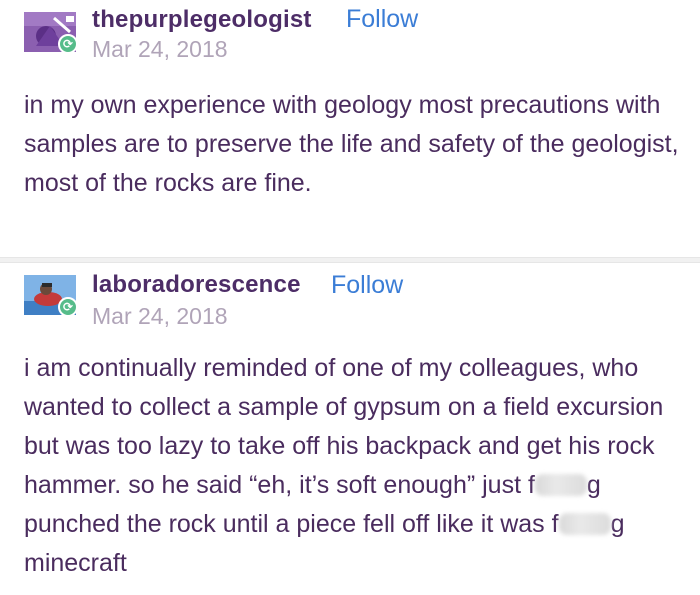 This screenshot has height=595, width=700. I want to click on username: thepurplegeologist, so click(202, 20).